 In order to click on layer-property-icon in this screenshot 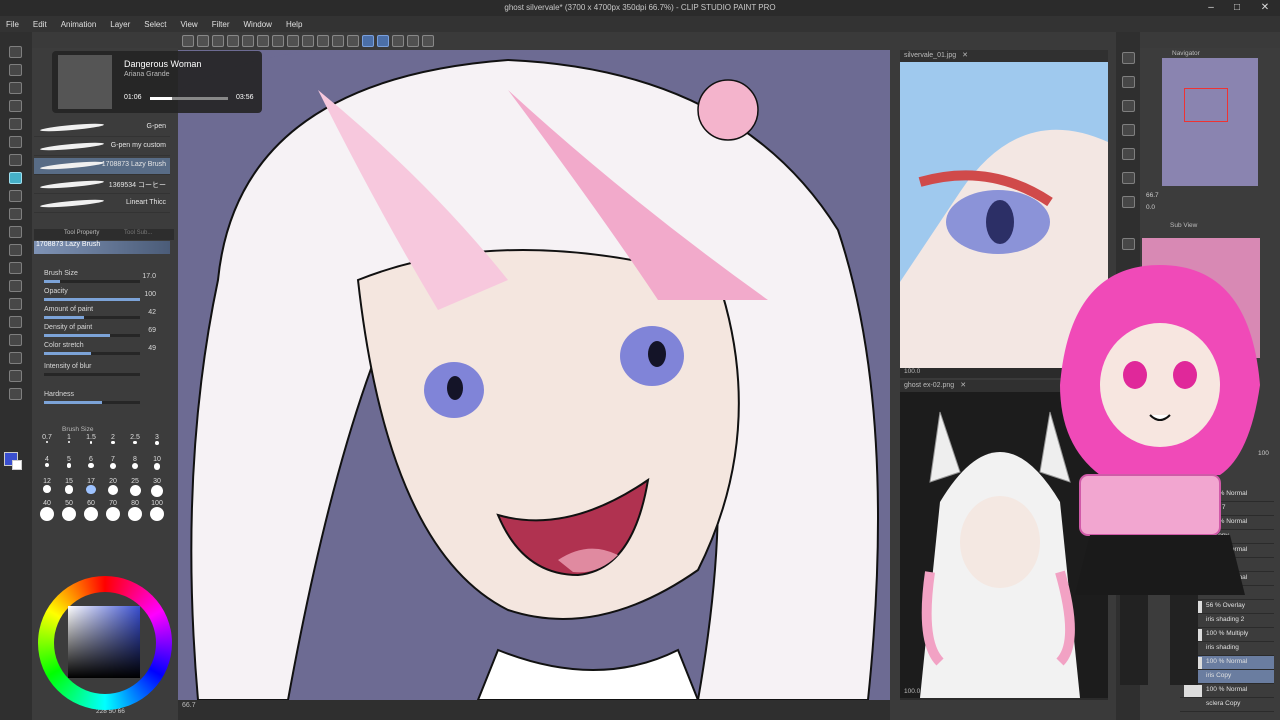, I will do `click(1128, 130)`.